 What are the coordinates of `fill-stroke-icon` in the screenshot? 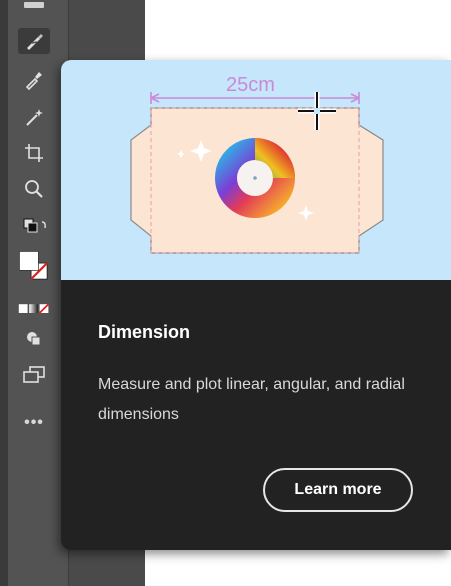 It's located at (33, 265).